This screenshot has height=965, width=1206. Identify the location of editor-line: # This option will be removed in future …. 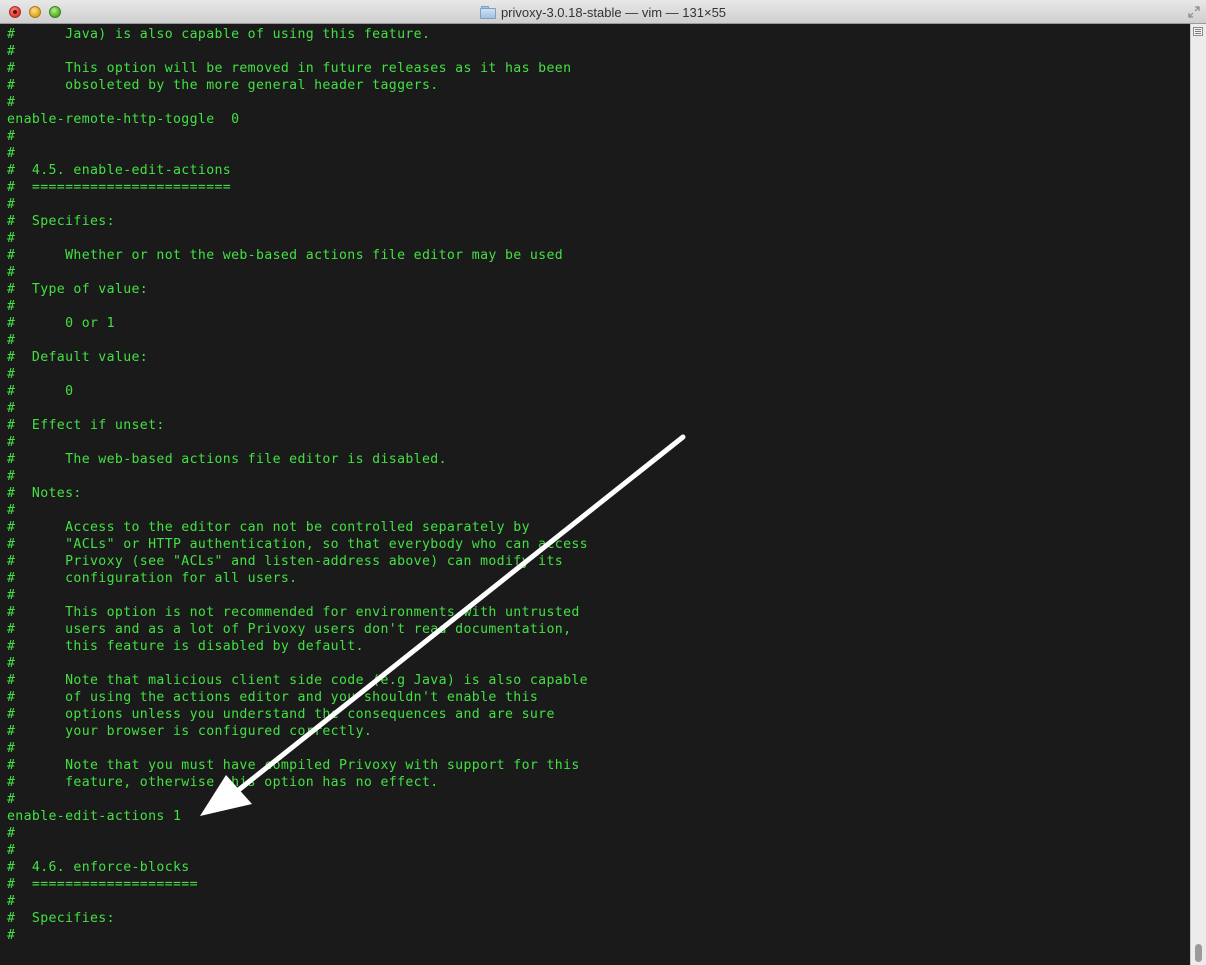
(289, 68).